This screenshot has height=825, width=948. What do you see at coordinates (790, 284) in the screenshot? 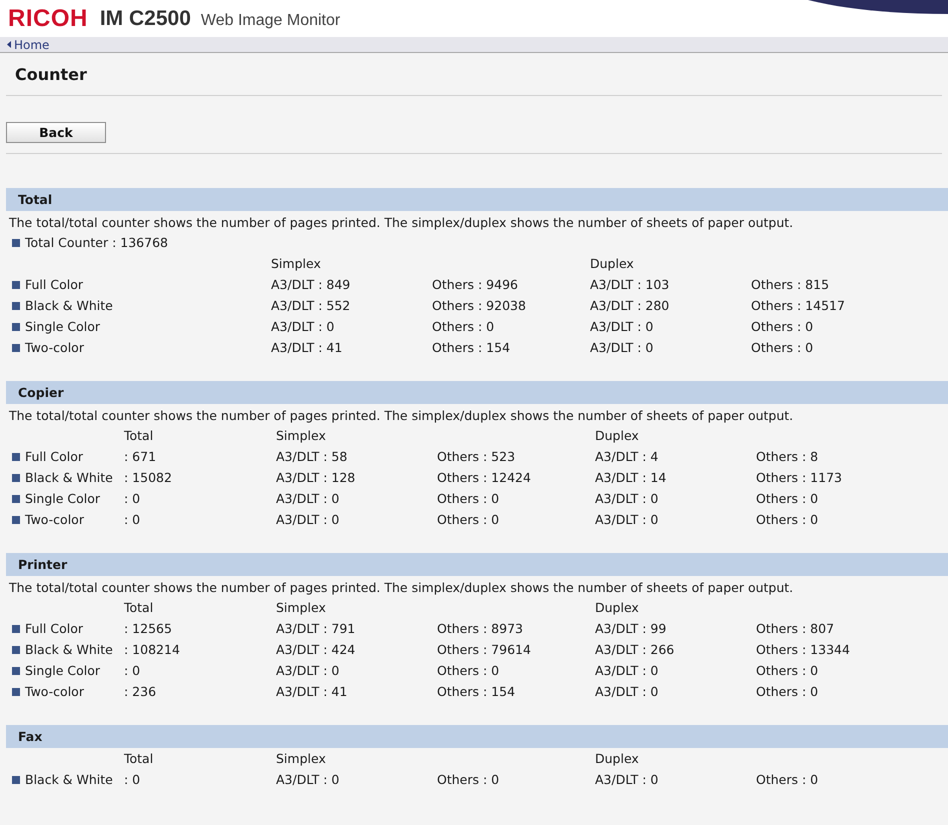
I see `counter-value: Others : 815` at bounding box center [790, 284].